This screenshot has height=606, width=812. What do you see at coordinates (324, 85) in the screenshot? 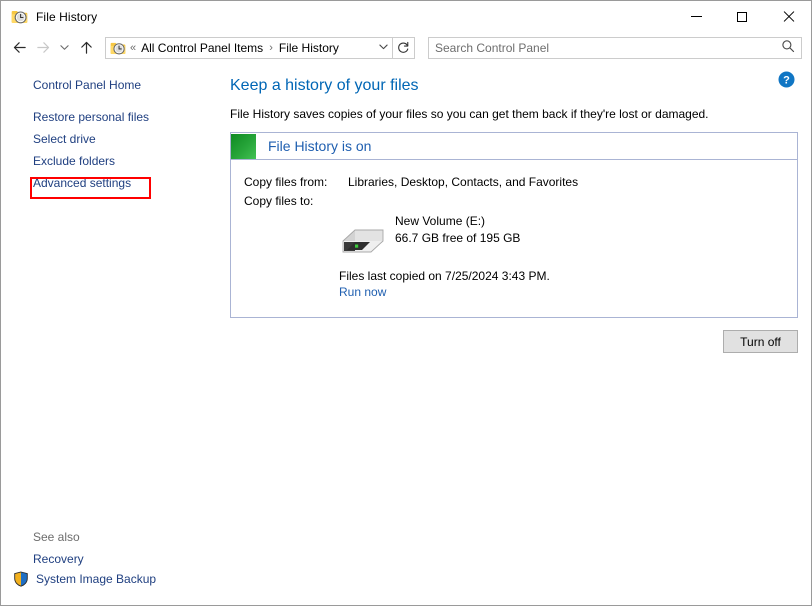
I see `page-title: Keep a history of your files` at bounding box center [324, 85].